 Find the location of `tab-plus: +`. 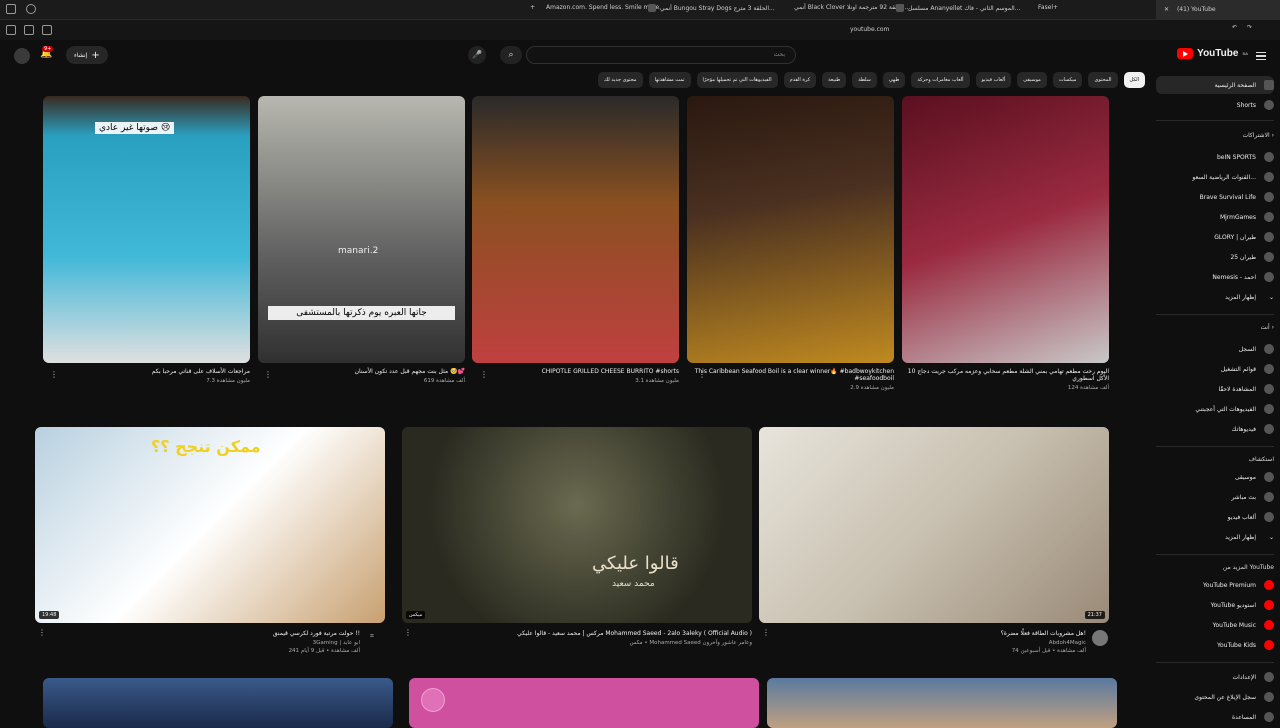

tab-plus: + is located at coordinates (532, 7).